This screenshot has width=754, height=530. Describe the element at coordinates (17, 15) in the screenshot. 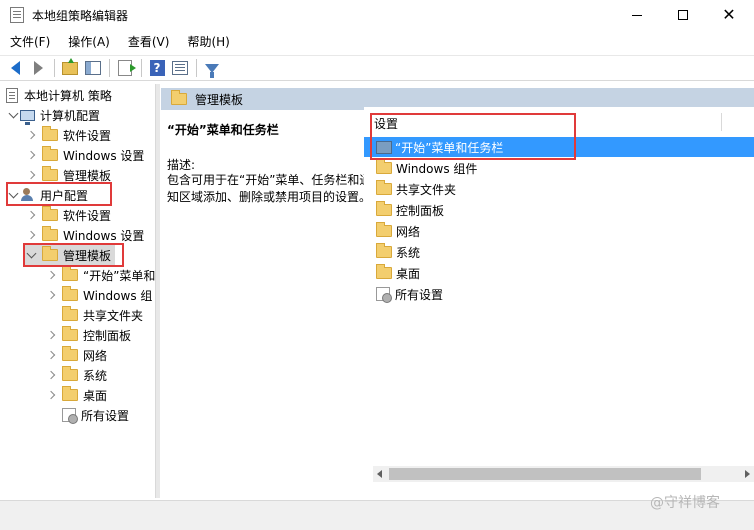

I see `gpedit-app-icon` at that location.